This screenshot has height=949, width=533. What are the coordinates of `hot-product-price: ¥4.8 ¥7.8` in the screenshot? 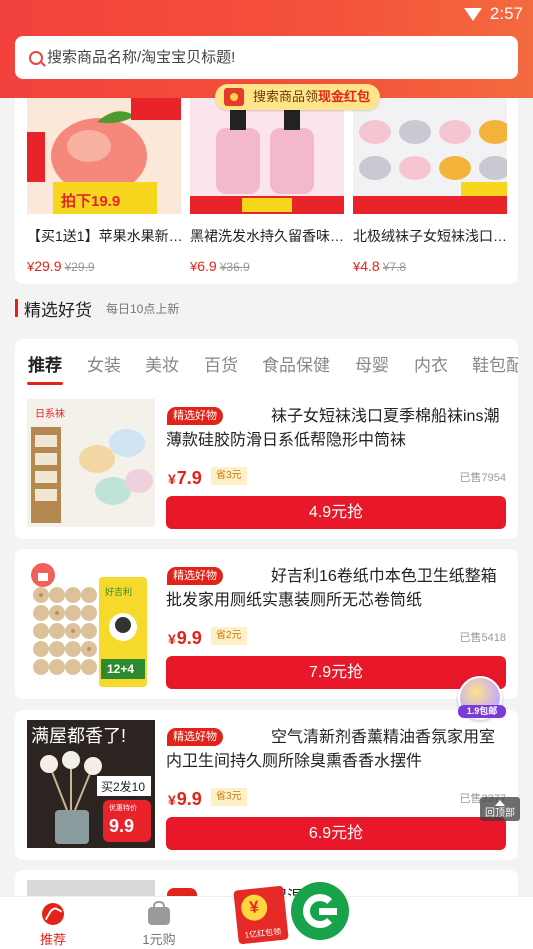 It's located at (380, 266).